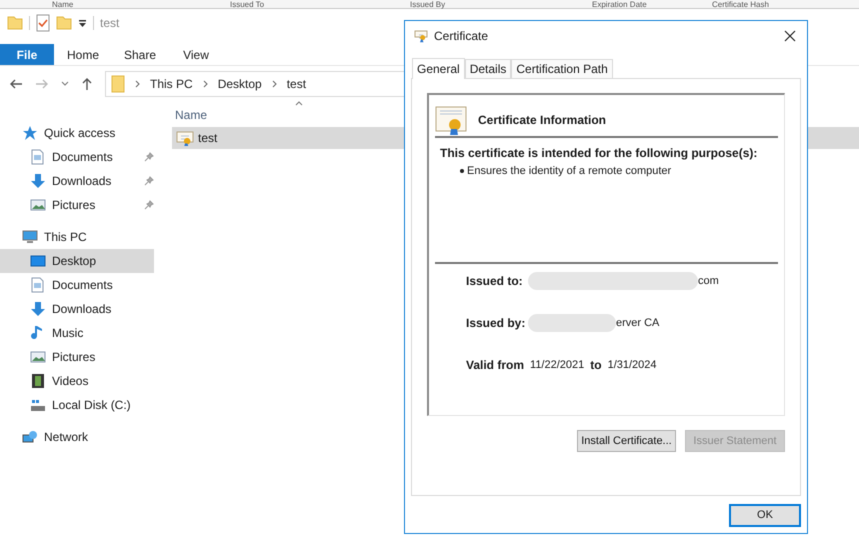 Image resolution: width=859 pixels, height=541 pixels. I want to click on field-label: Issued to:, so click(495, 281).